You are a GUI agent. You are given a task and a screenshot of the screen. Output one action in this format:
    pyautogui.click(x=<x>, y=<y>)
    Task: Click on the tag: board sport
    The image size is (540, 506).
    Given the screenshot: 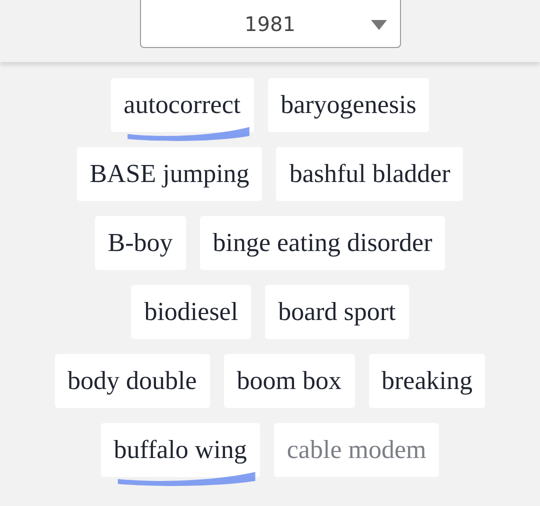 What is the action you would take?
    pyautogui.click(x=337, y=312)
    